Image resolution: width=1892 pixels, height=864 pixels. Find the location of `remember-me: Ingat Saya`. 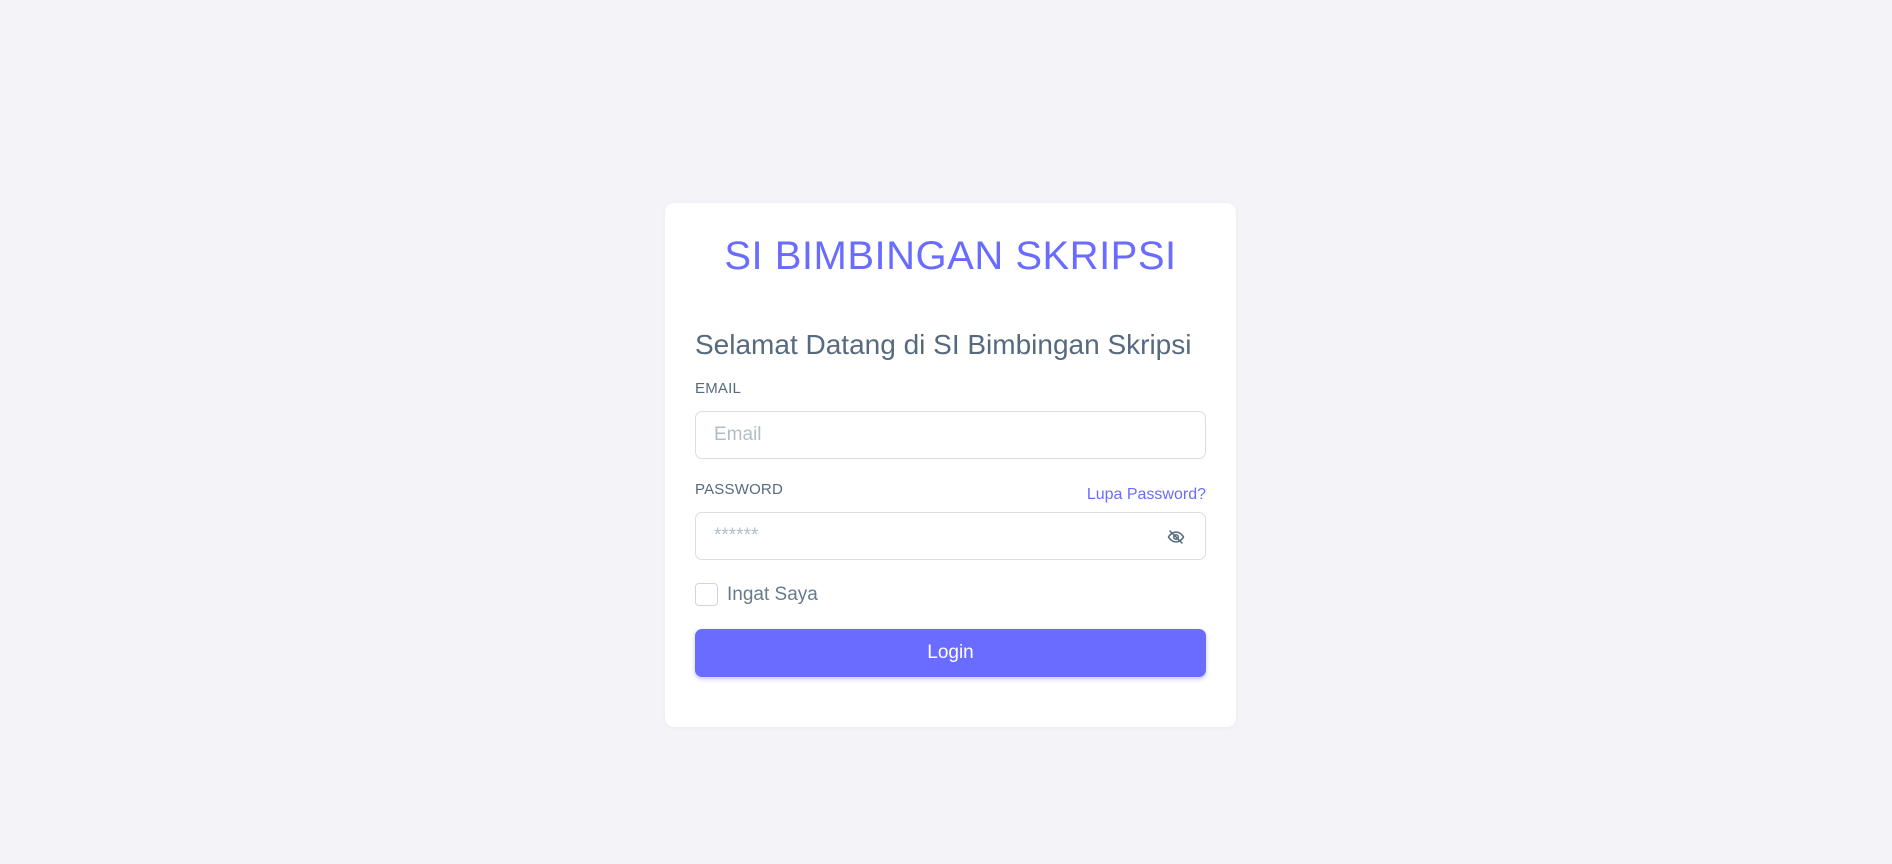

remember-me: Ingat Saya is located at coordinates (756, 594).